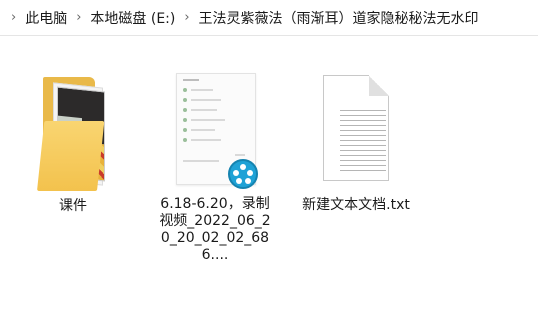  I want to click on file-name: 新建文本文档.txt, so click(356, 205).